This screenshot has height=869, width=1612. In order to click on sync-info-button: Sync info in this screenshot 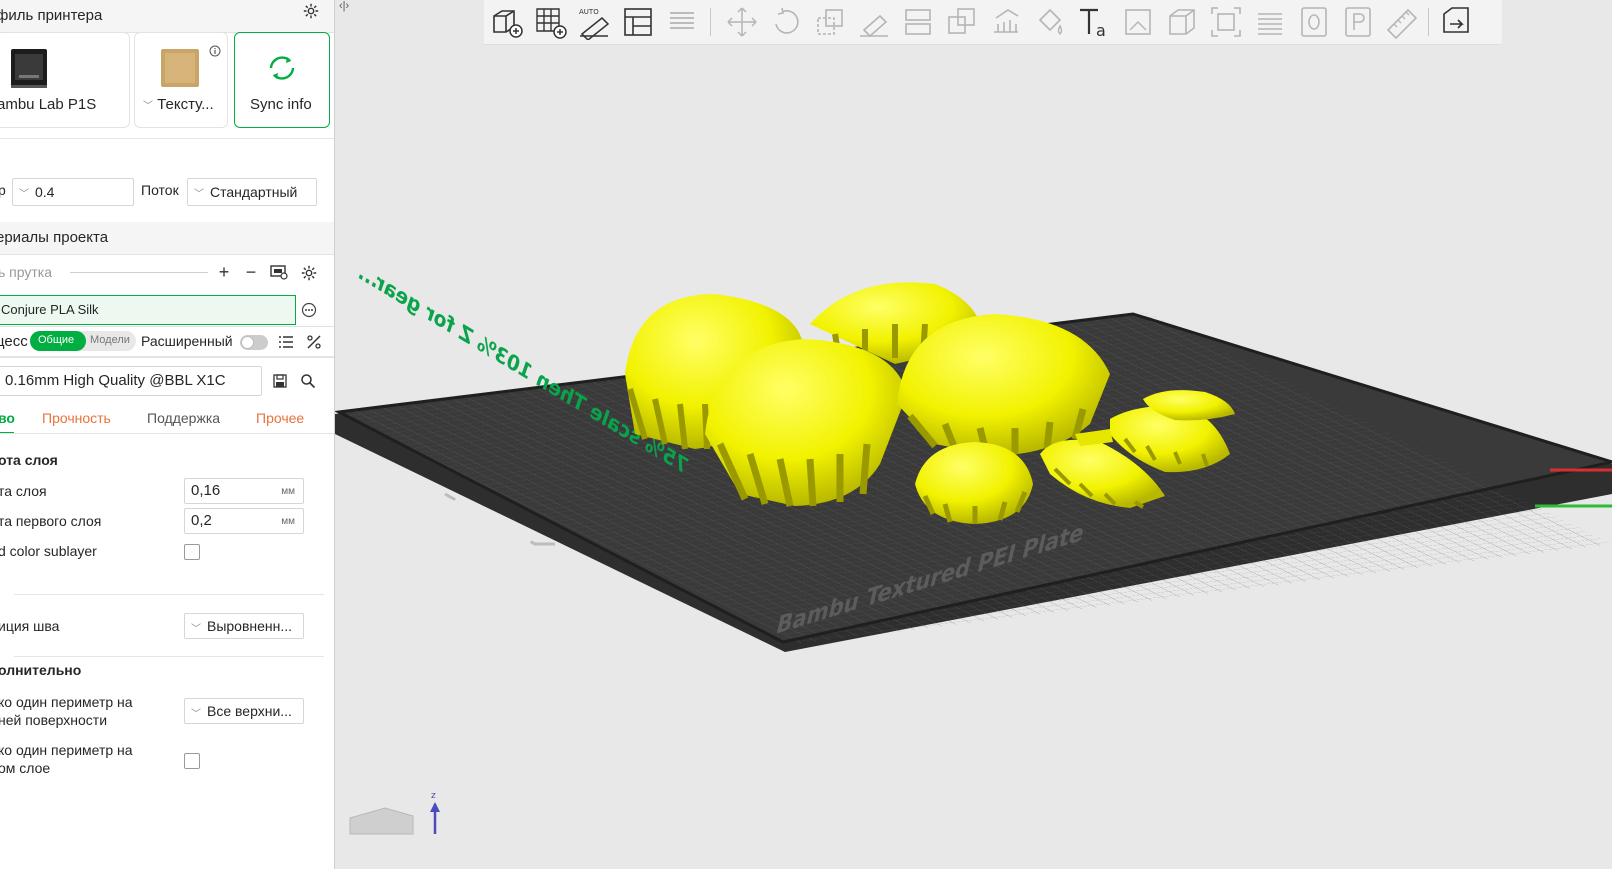, I will do `click(282, 80)`.